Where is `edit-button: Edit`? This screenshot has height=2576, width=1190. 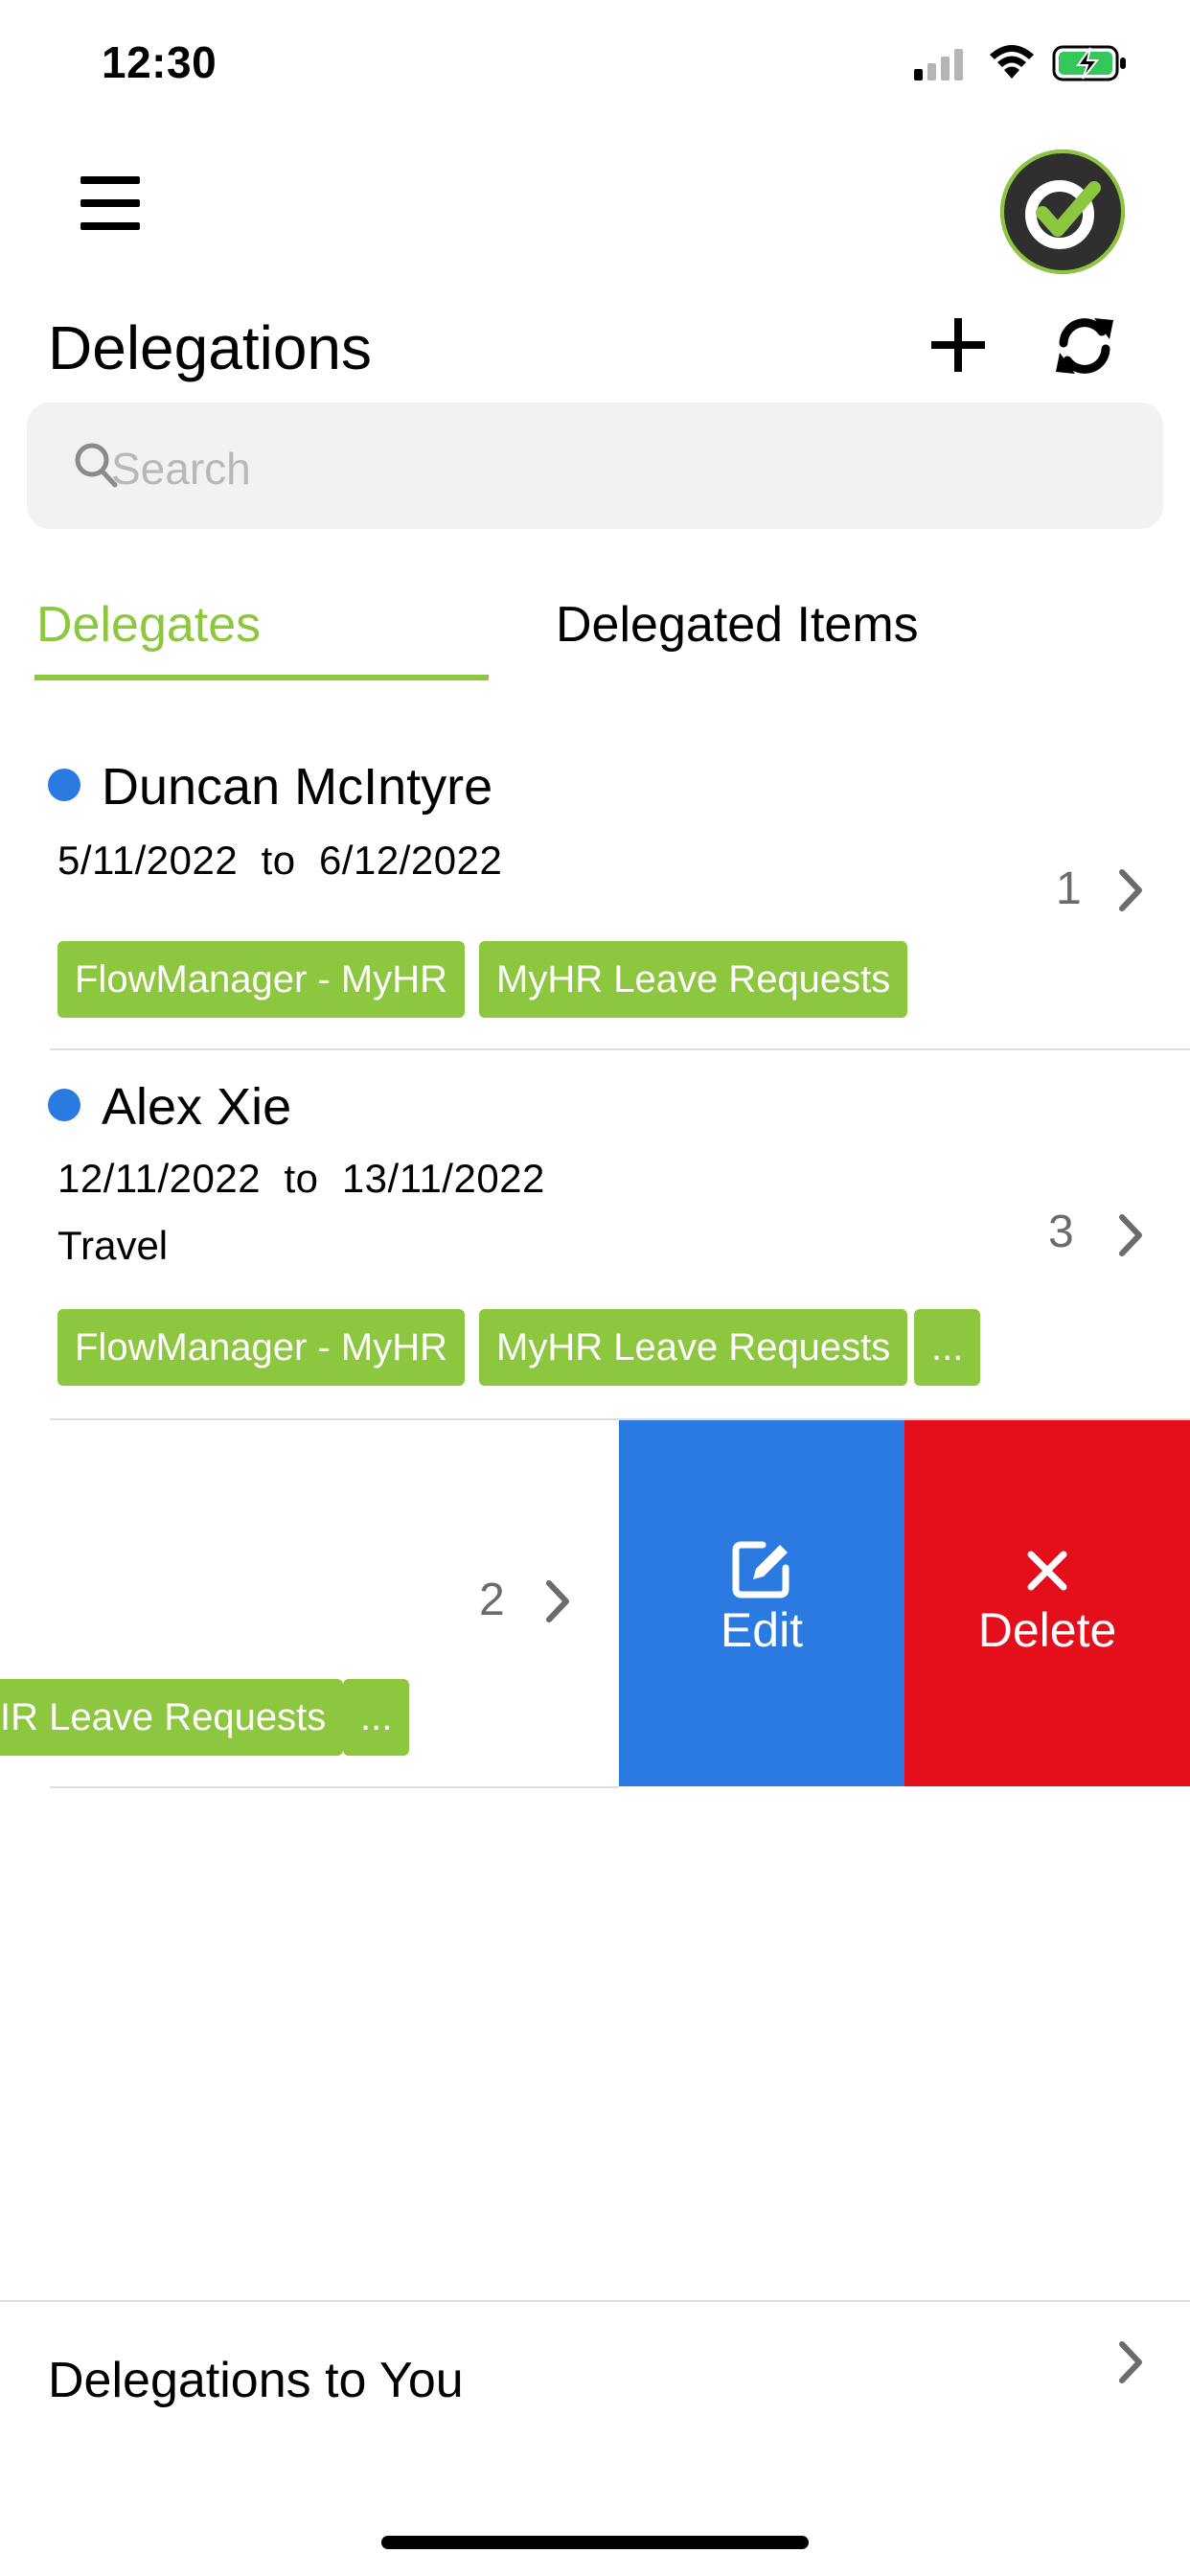 edit-button: Edit is located at coordinates (762, 1603).